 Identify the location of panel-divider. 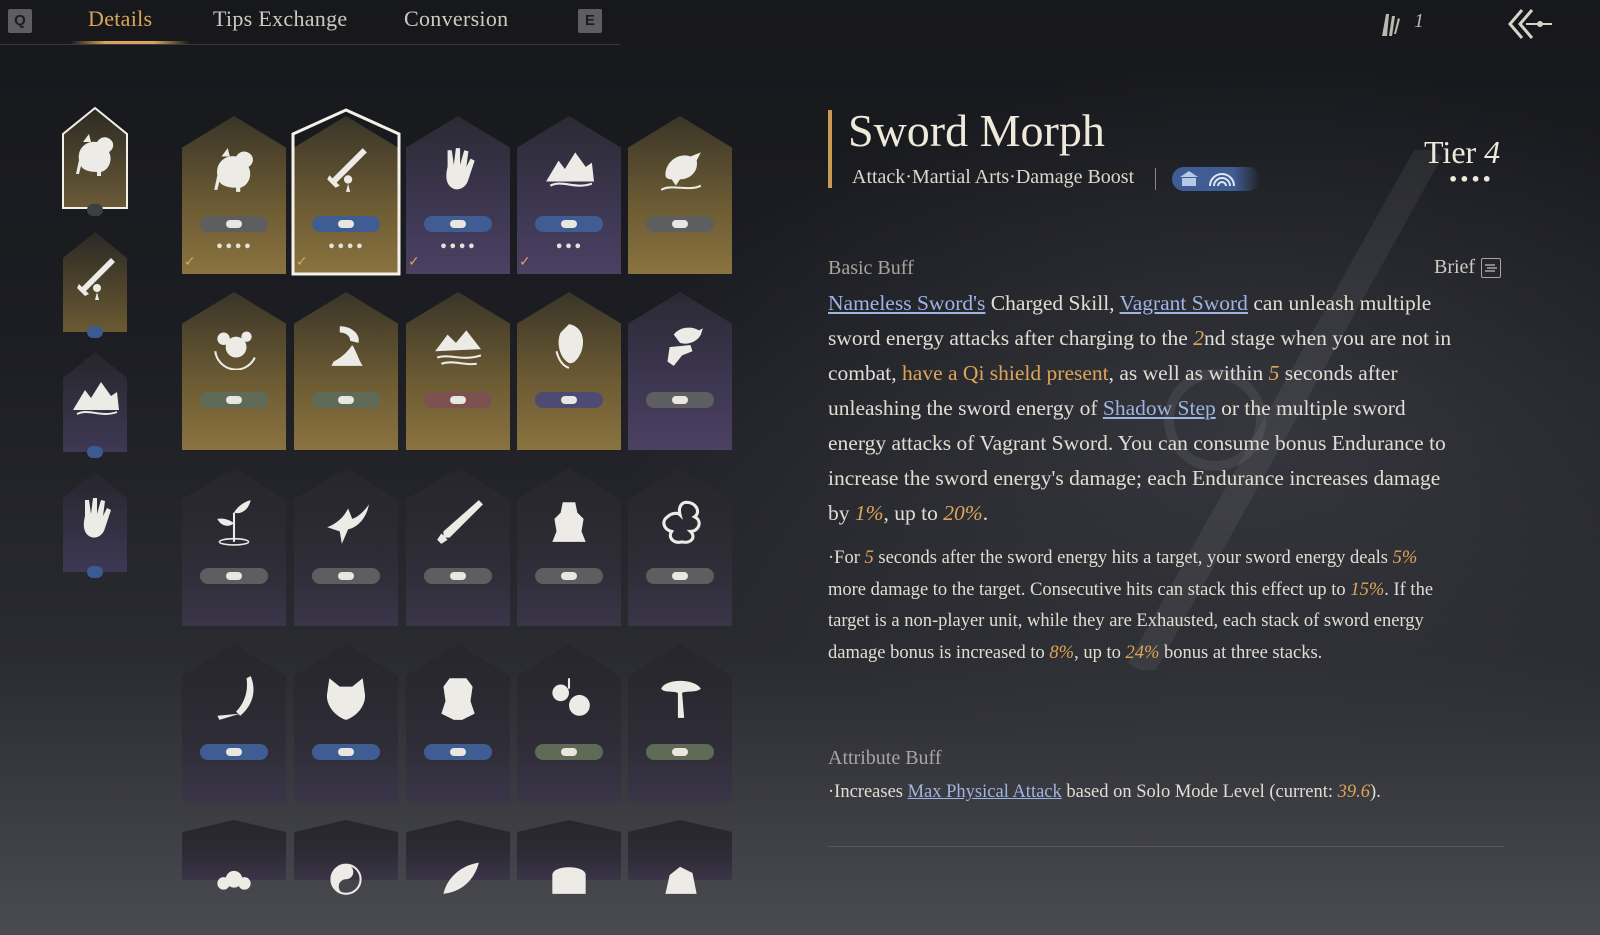
(1166, 846).